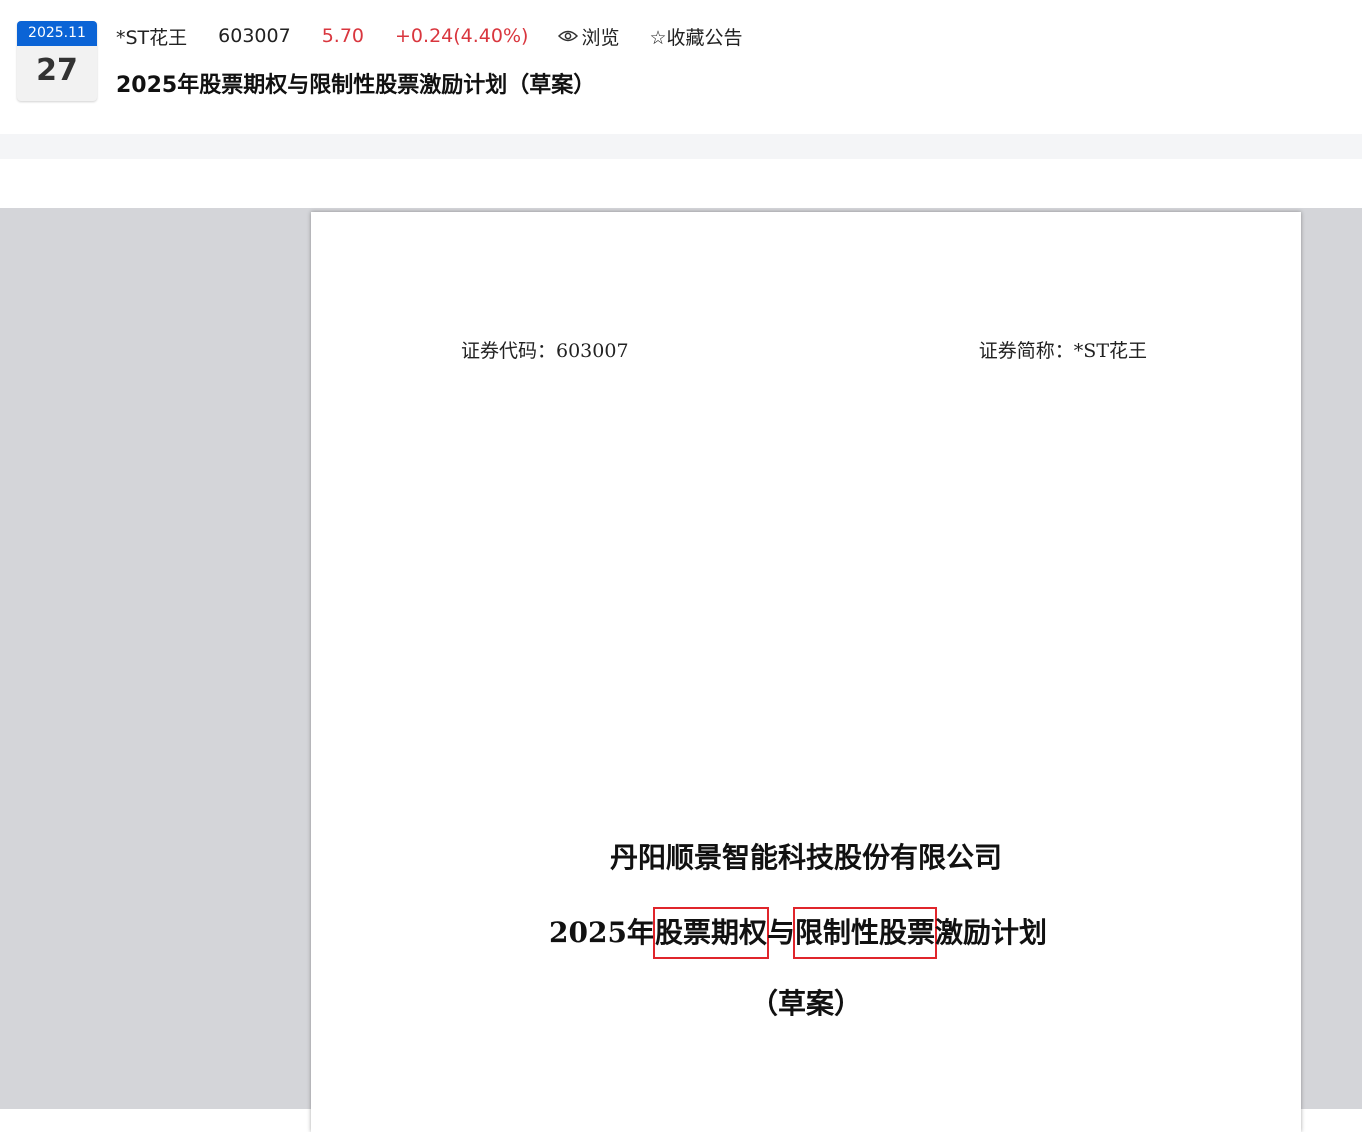  What do you see at coordinates (57, 70) in the screenshot?
I see `date-day: 27` at bounding box center [57, 70].